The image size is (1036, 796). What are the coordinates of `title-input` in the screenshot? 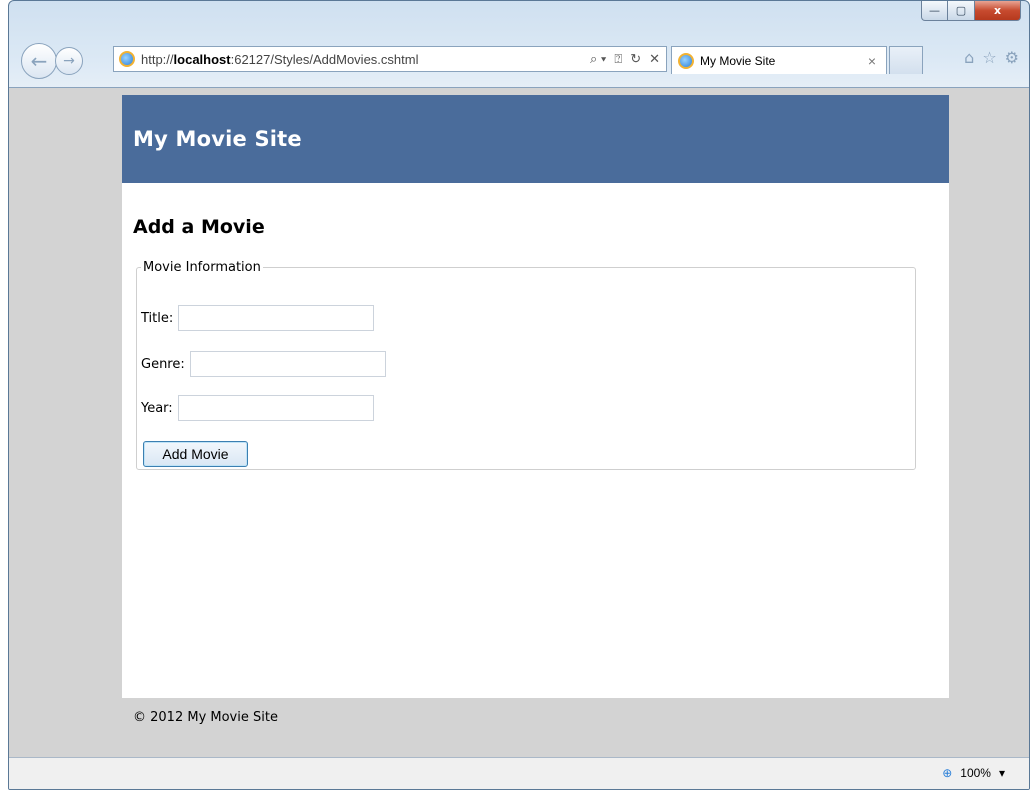 It's located at (276, 318).